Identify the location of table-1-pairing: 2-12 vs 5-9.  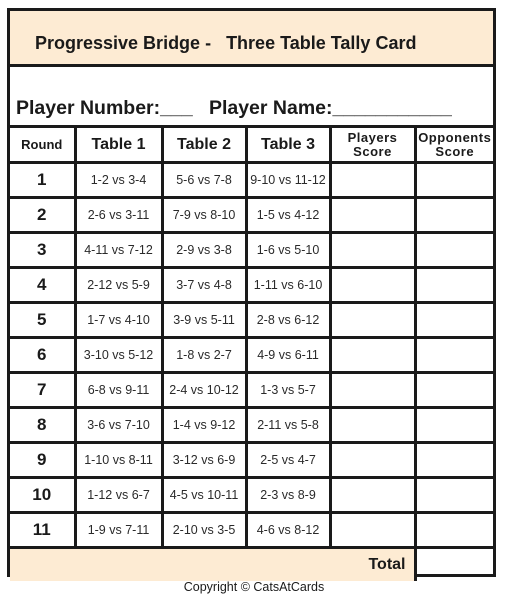
(118, 285).